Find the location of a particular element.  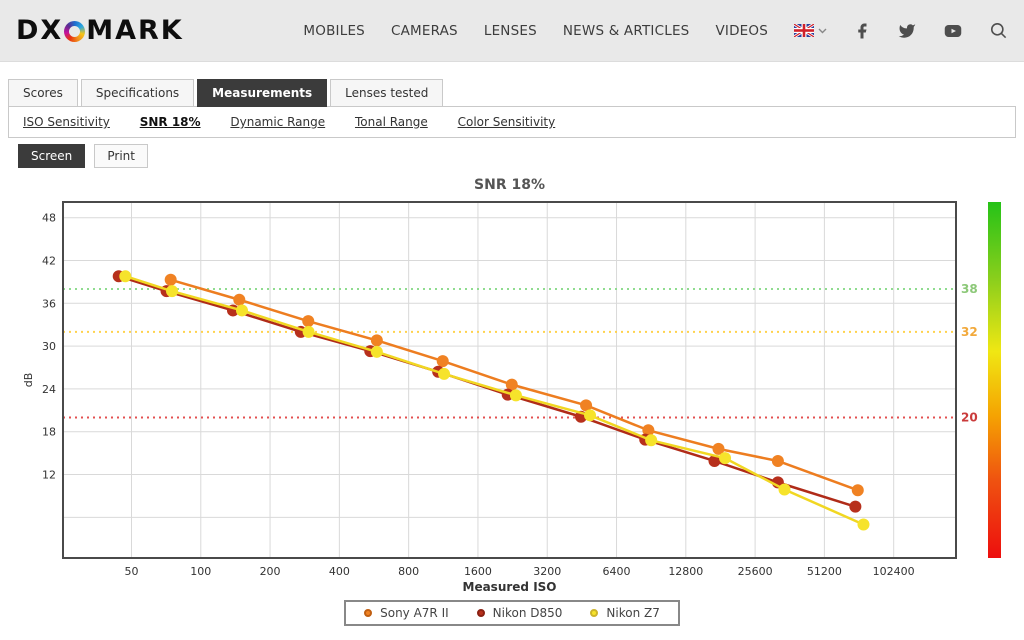

ref-line-label: 32 is located at coordinates (969, 332).